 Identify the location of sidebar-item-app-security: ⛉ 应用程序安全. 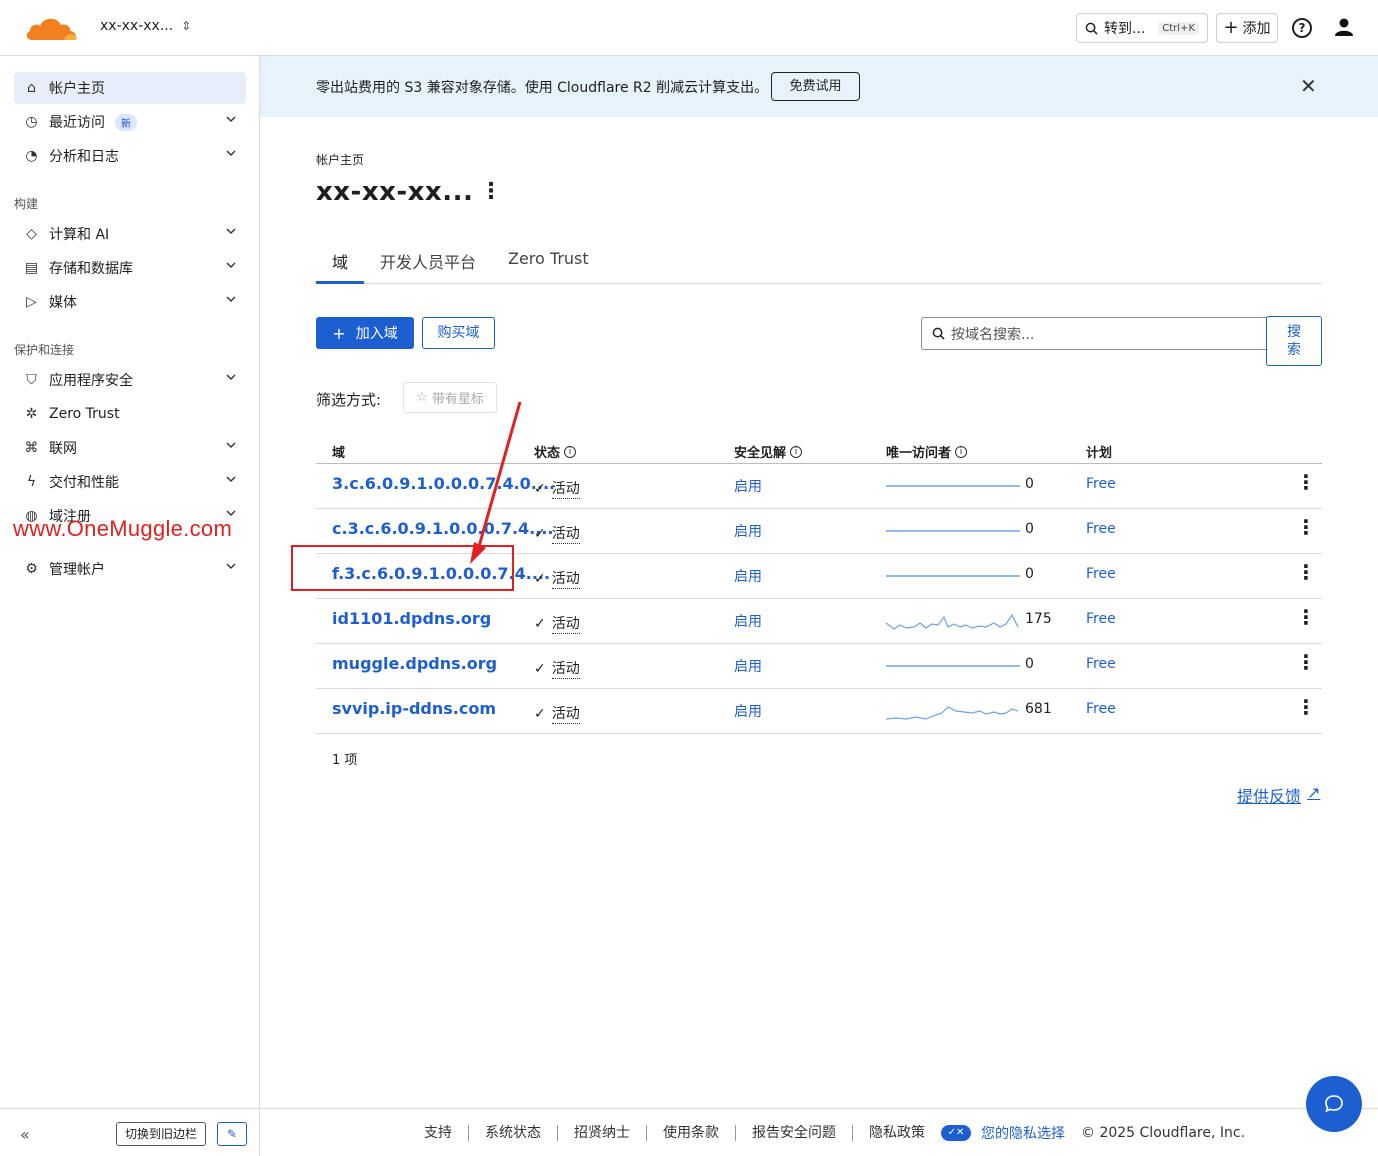
(130, 380).